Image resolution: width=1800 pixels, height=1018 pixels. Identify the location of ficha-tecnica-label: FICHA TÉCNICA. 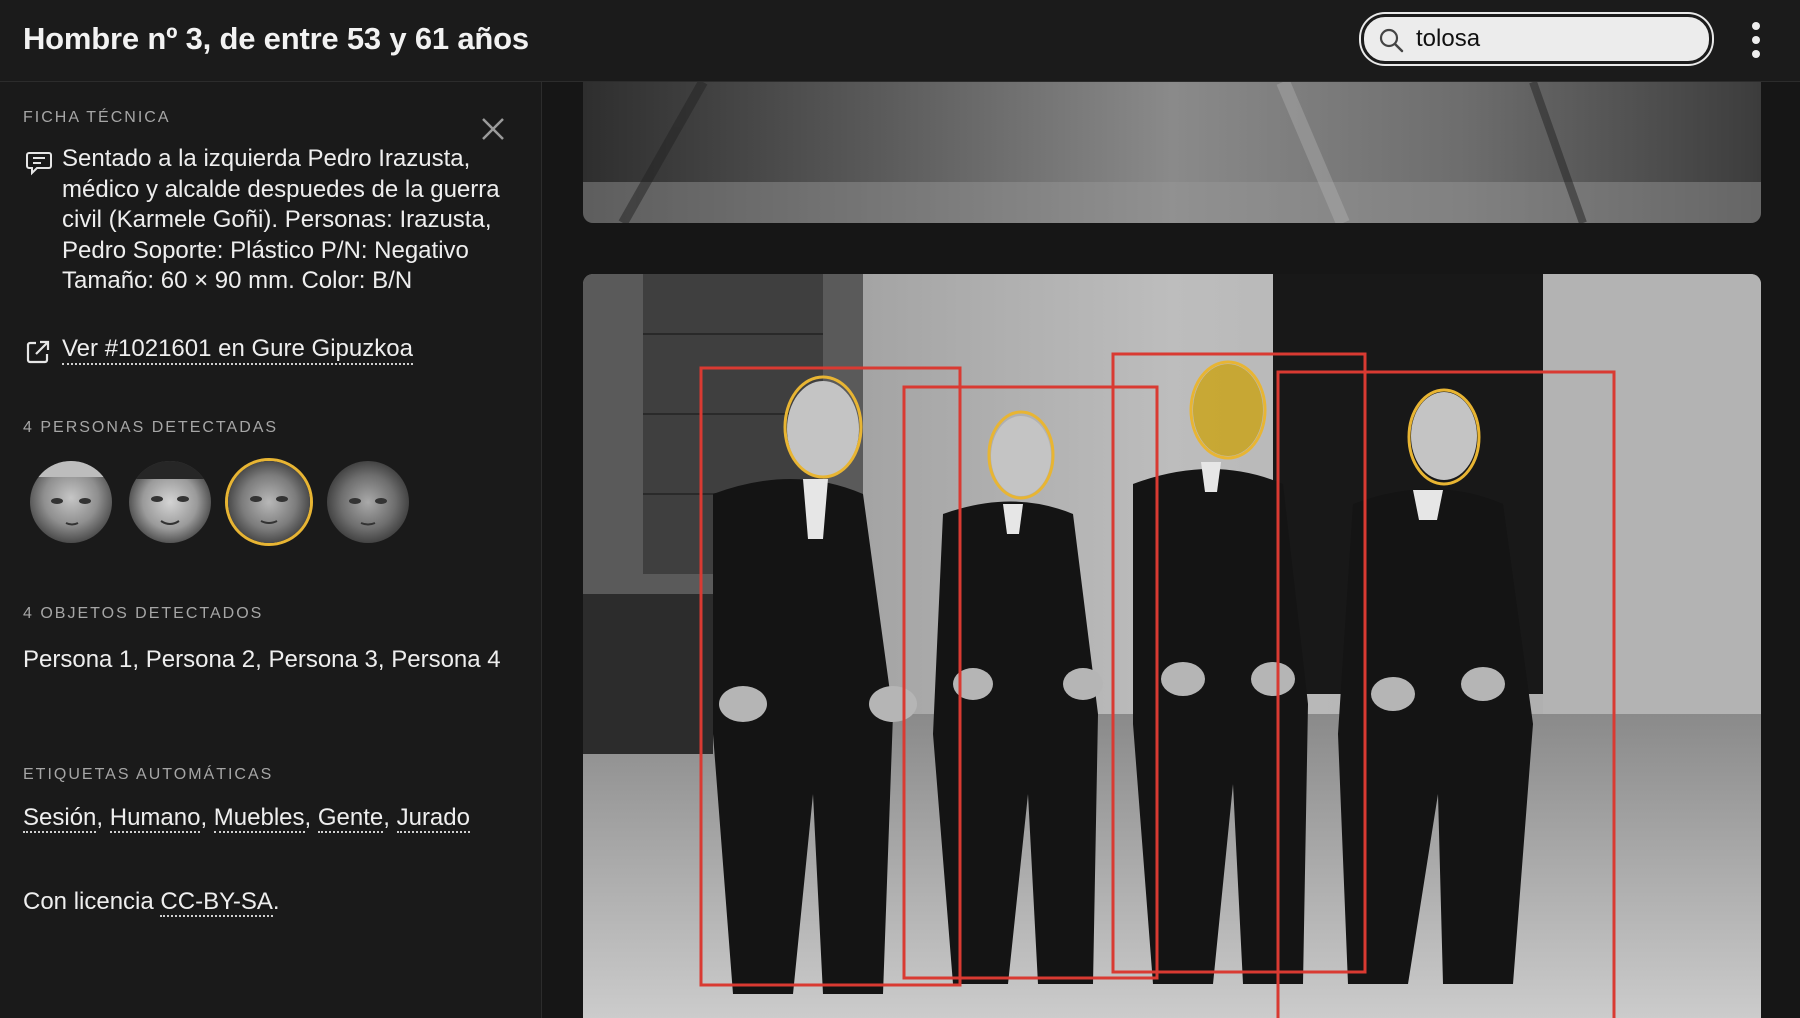
(97, 117).